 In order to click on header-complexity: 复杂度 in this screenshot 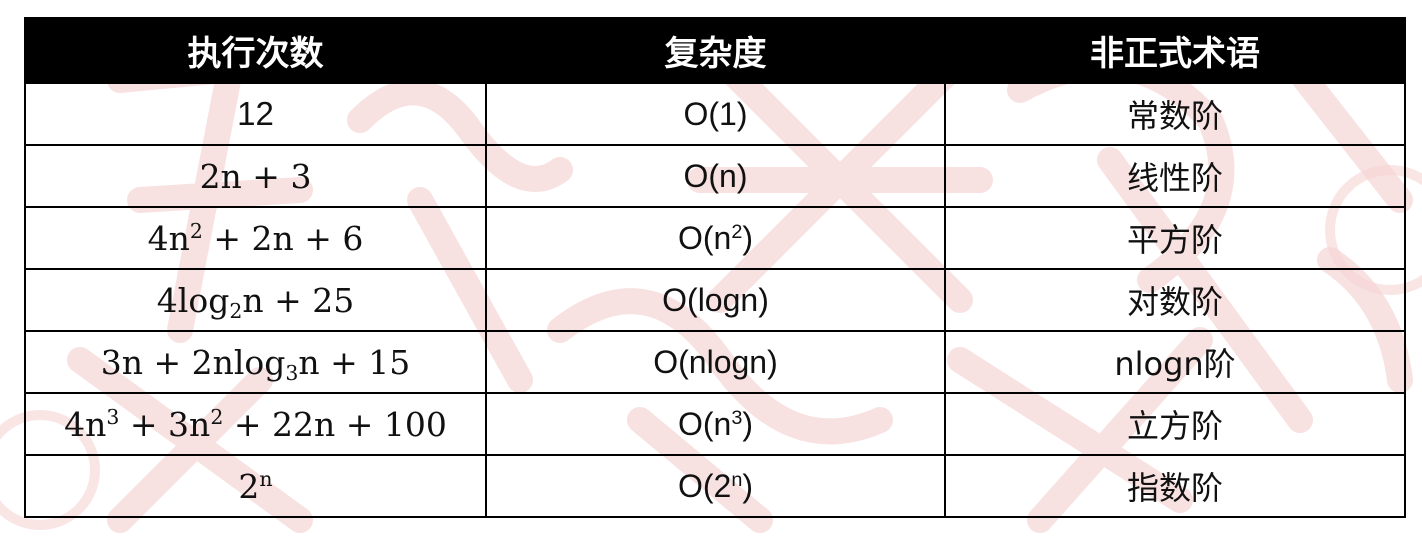, I will do `click(715, 50)`.